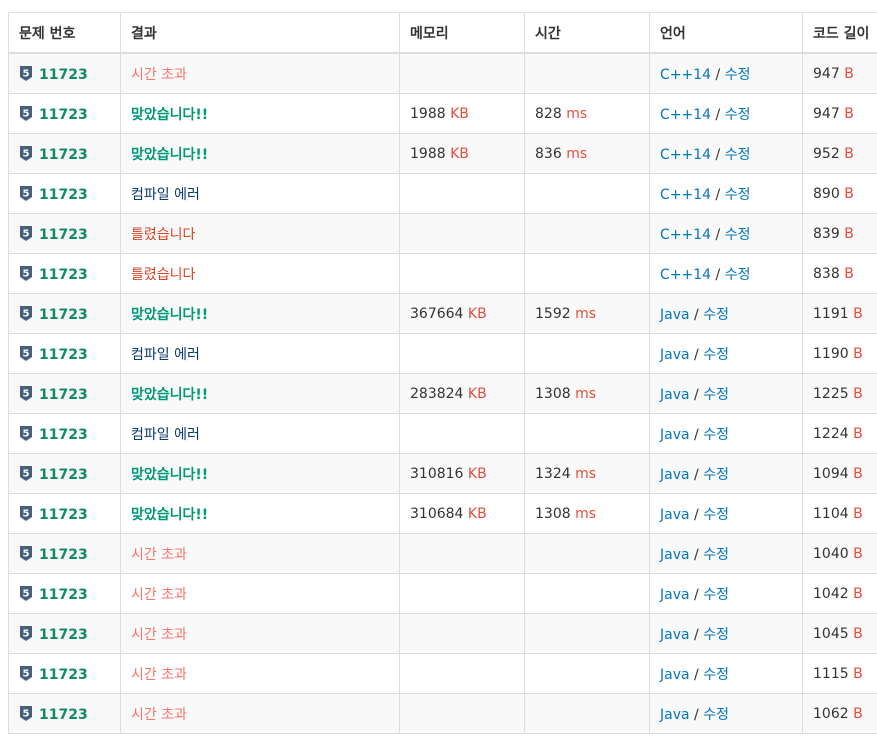 Image resolution: width=877 pixels, height=749 pixels. I want to click on cell-code-length: 1190 B, so click(839, 353).